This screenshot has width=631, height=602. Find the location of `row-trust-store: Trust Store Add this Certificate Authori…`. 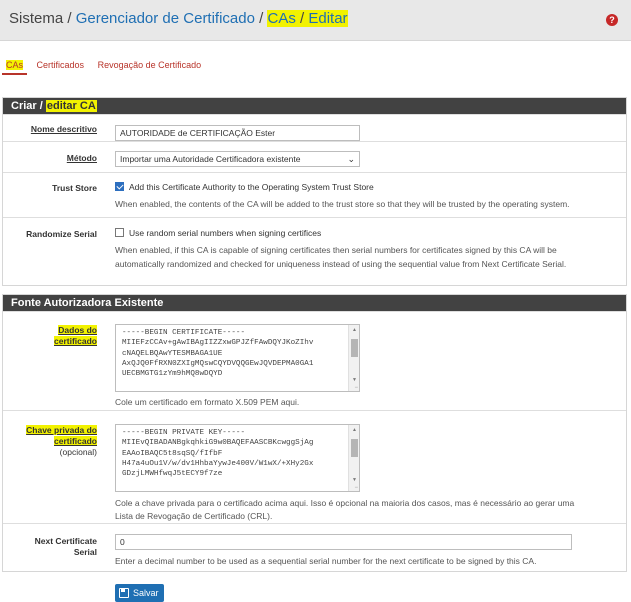

row-trust-store: Trust Store Add this Certificate Authori… is located at coordinates (314, 194).